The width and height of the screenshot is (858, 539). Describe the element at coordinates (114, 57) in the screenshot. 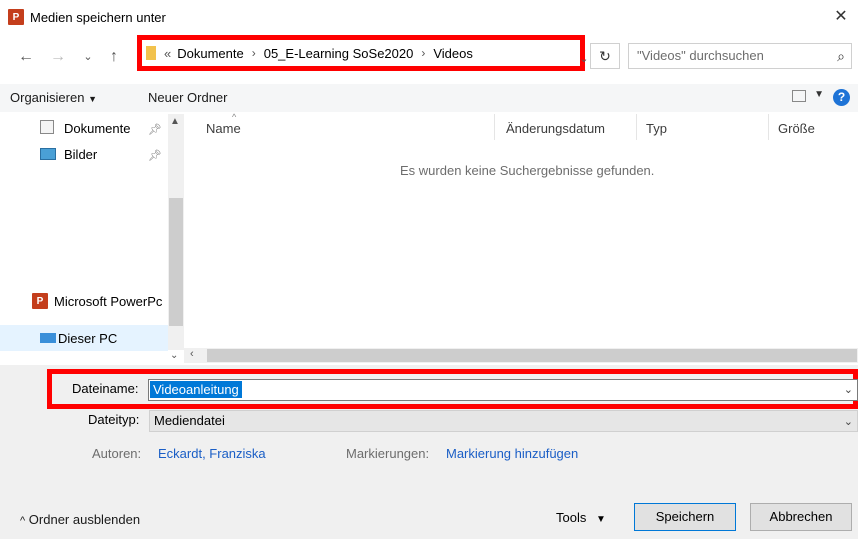

I see `up-arrow-icon: ↑` at that location.